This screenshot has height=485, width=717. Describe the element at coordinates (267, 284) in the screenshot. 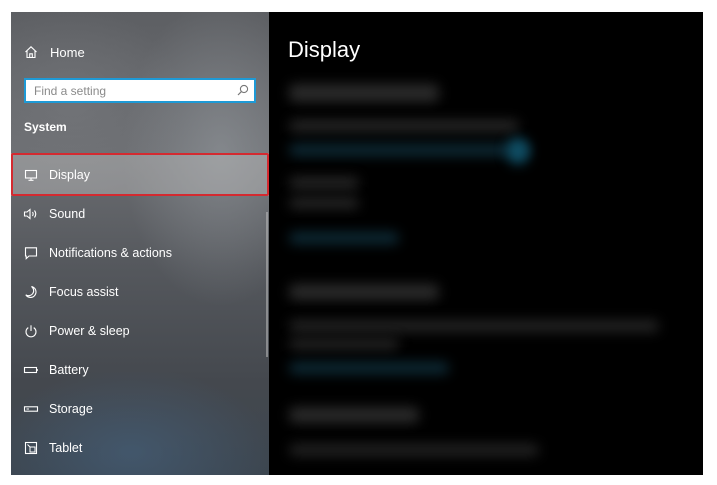

I see `sidebar-scrollbar` at that location.